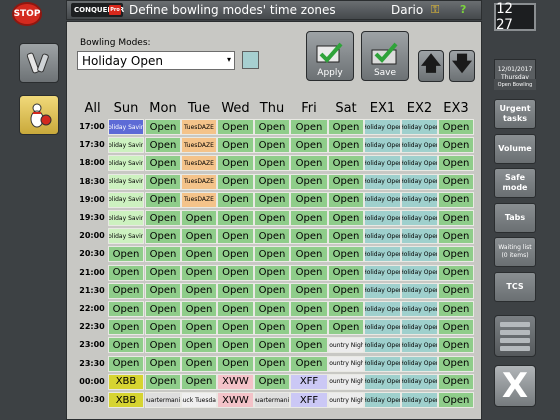 Image resolution: width=560 pixels, height=420 pixels. What do you see at coordinates (272, 400) in the screenshot?
I see `time-zone-cell: Quartermania` at bounding box center [272, 400].